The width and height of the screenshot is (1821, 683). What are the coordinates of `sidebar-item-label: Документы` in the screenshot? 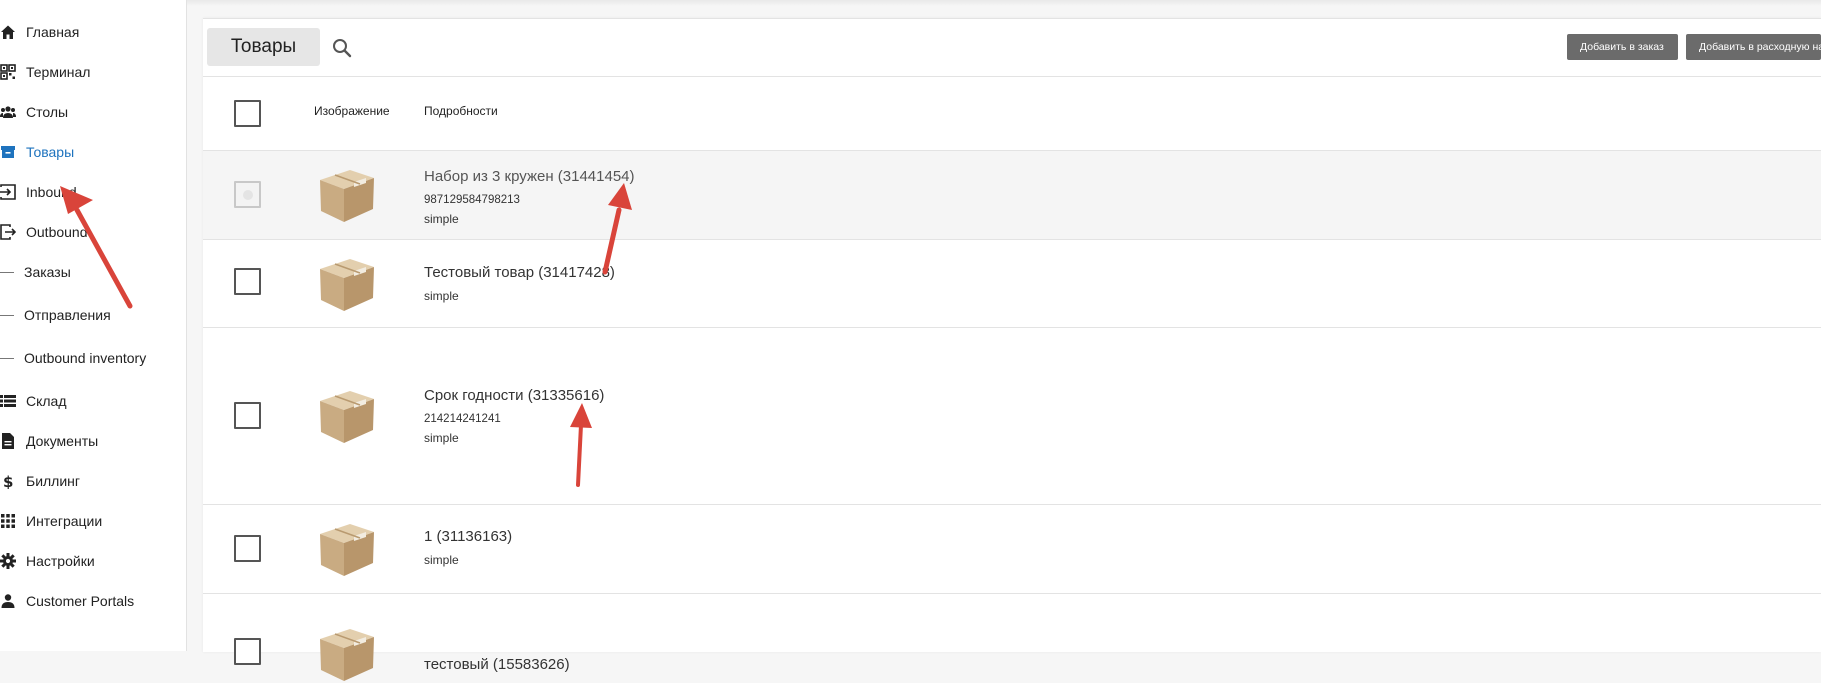 It's located at (62, 441).